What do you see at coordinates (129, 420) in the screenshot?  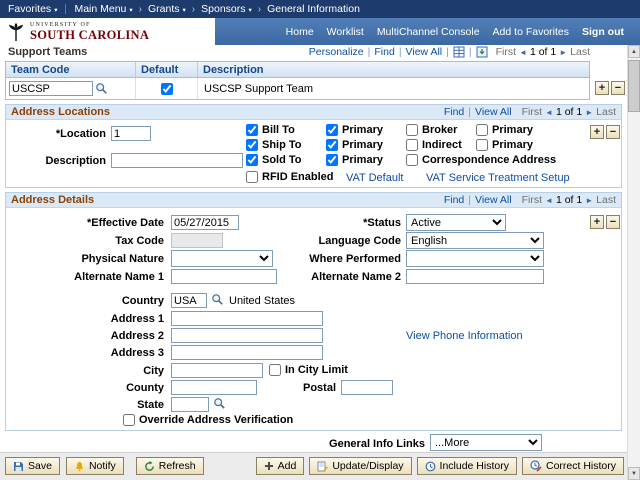 I see `override-address-verification-checkbox` at bounding box center [129, 420].